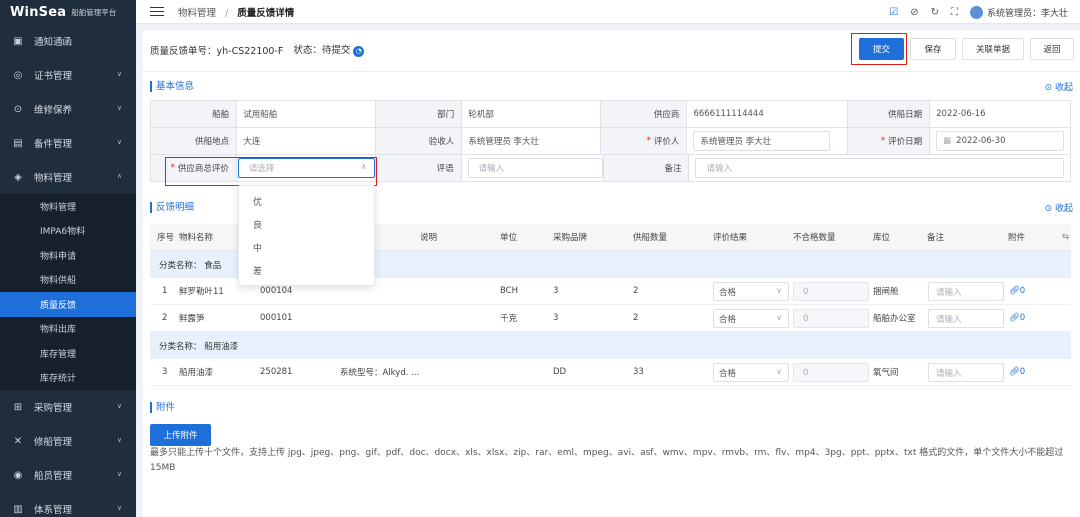 The image size is (1080, 517). Describe the element at coordinates (68, 353) in the screenshot. I see `sub-item-inventory: 库存管理` at that location.